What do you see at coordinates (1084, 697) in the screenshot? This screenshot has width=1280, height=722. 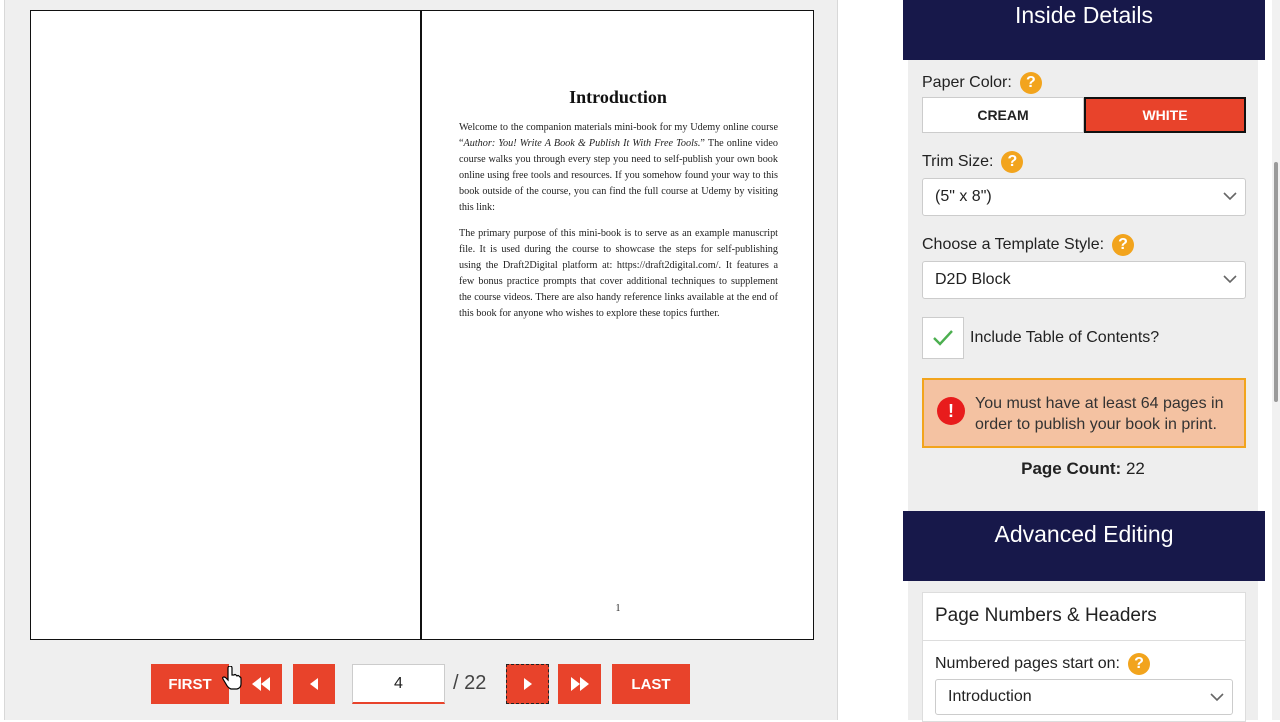 I see `numbered-start-select: Introduction` at bounding box center [1084, 697].